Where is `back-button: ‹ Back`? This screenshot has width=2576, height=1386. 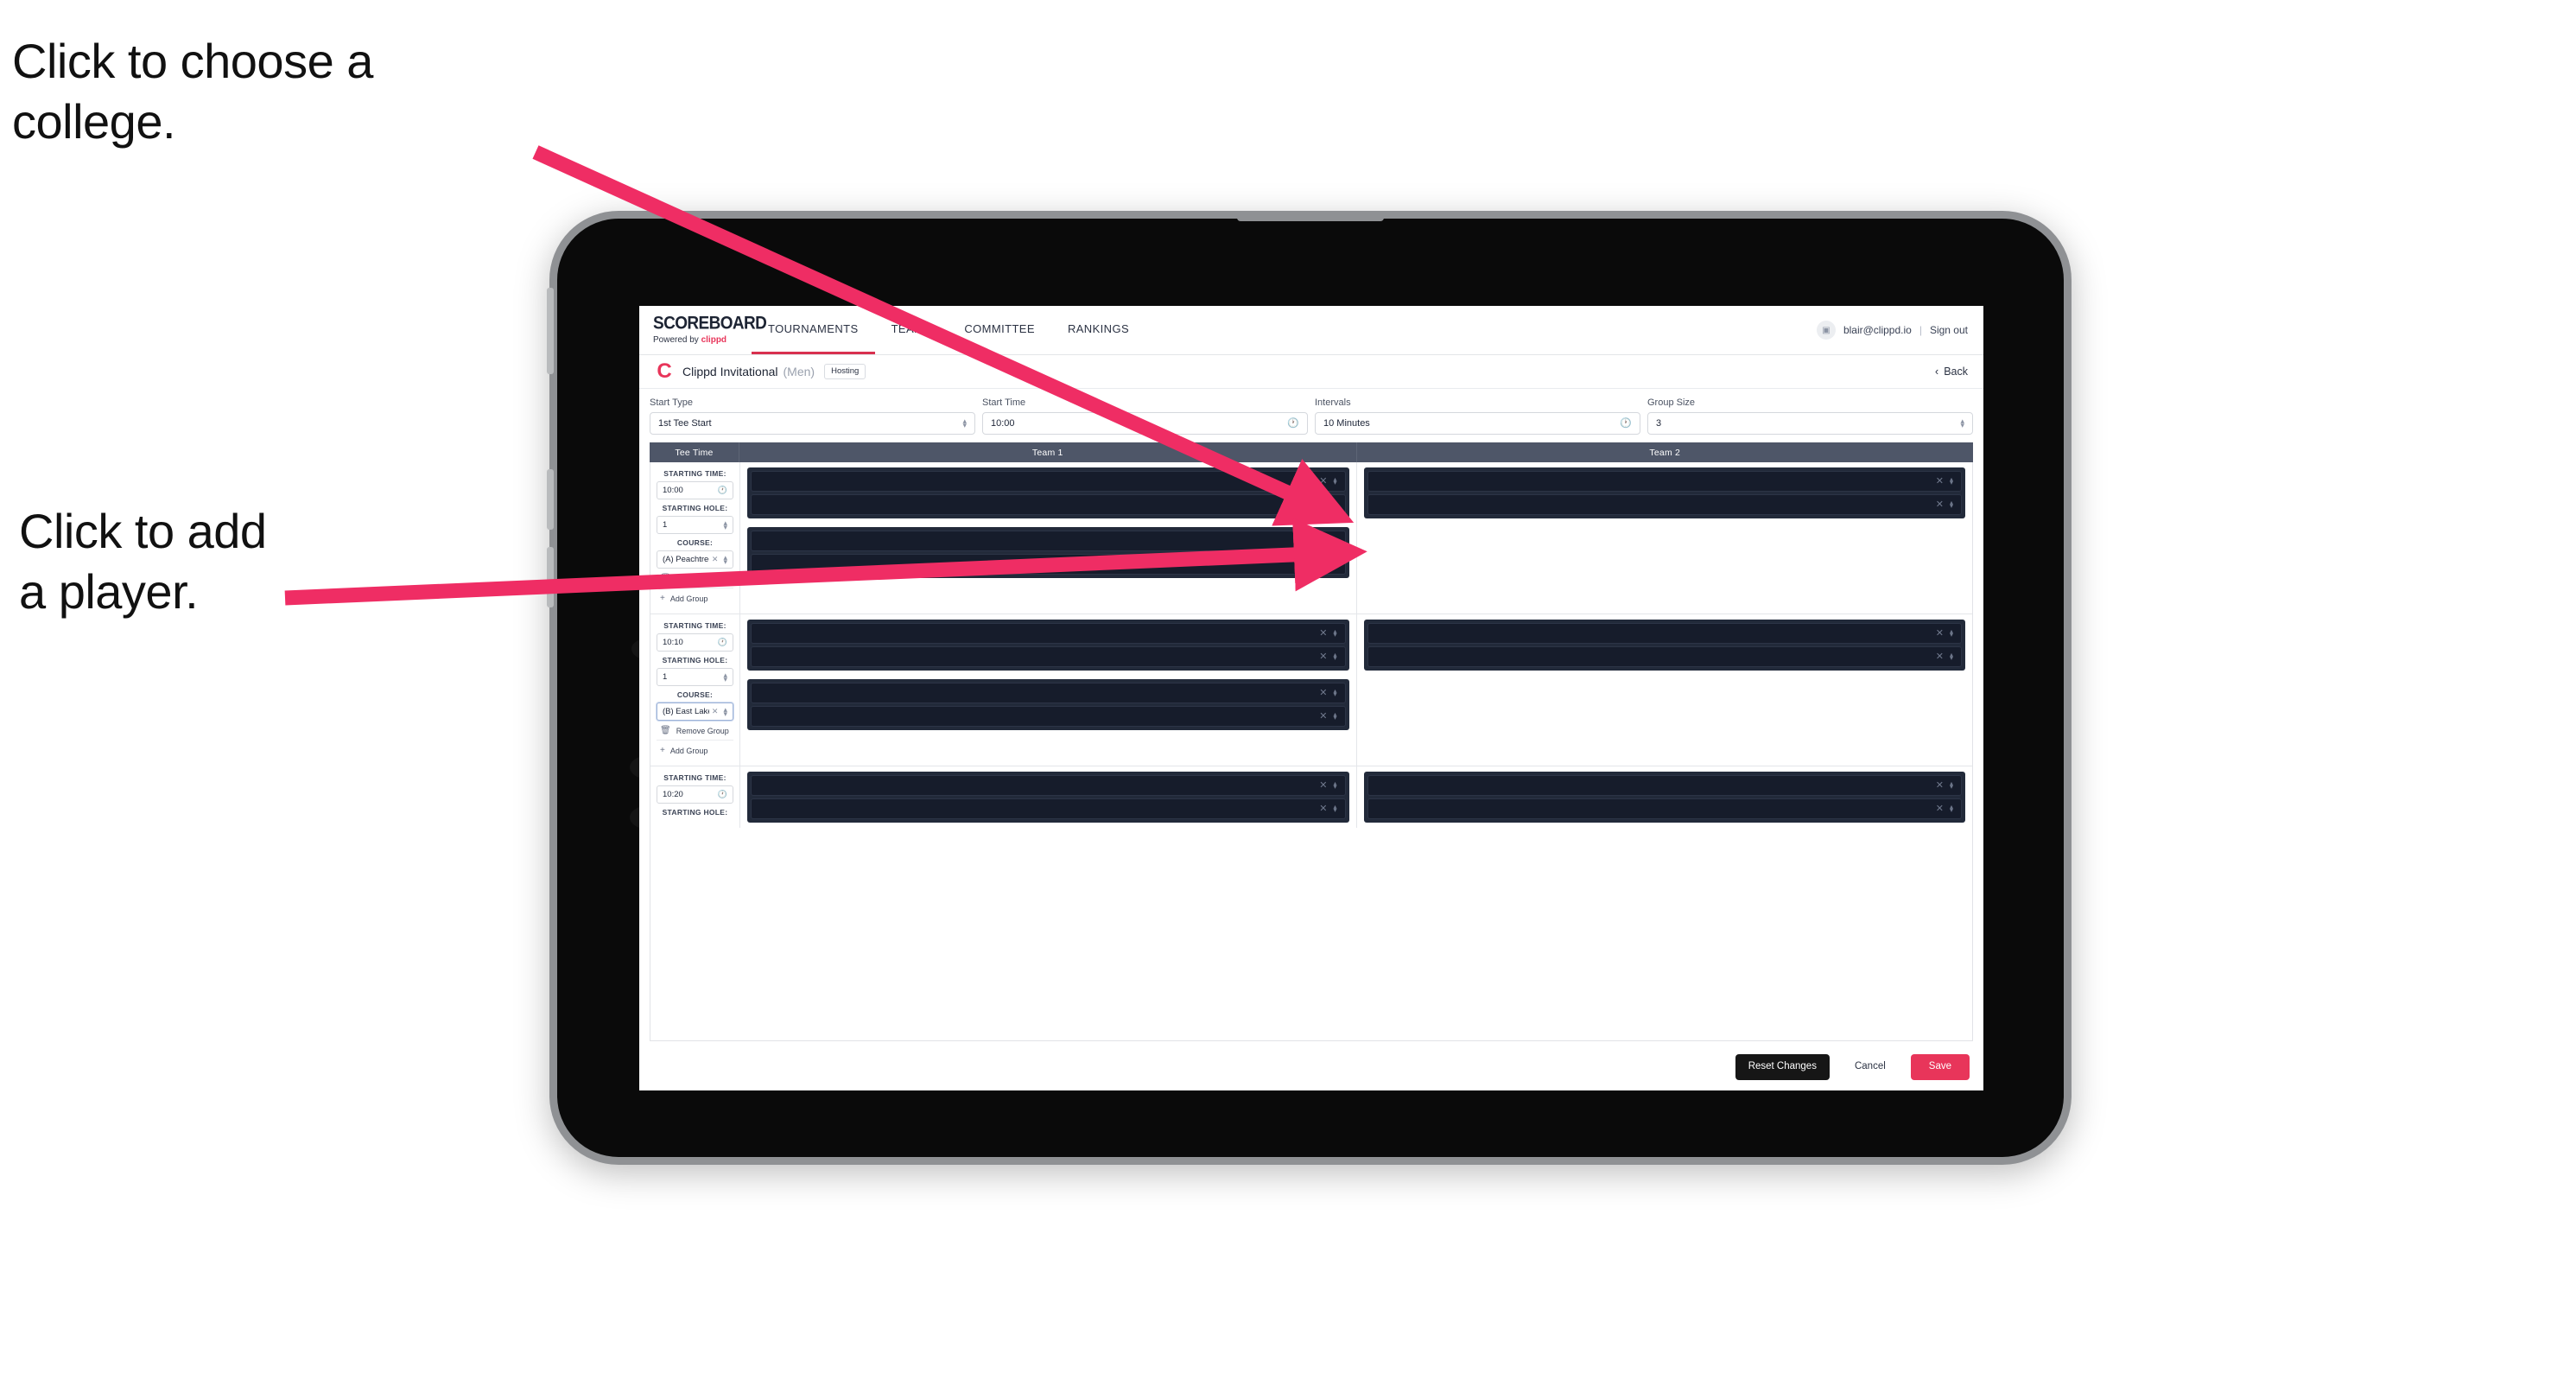
back-button: ‹ Back is located at coordinates (1951, 372).